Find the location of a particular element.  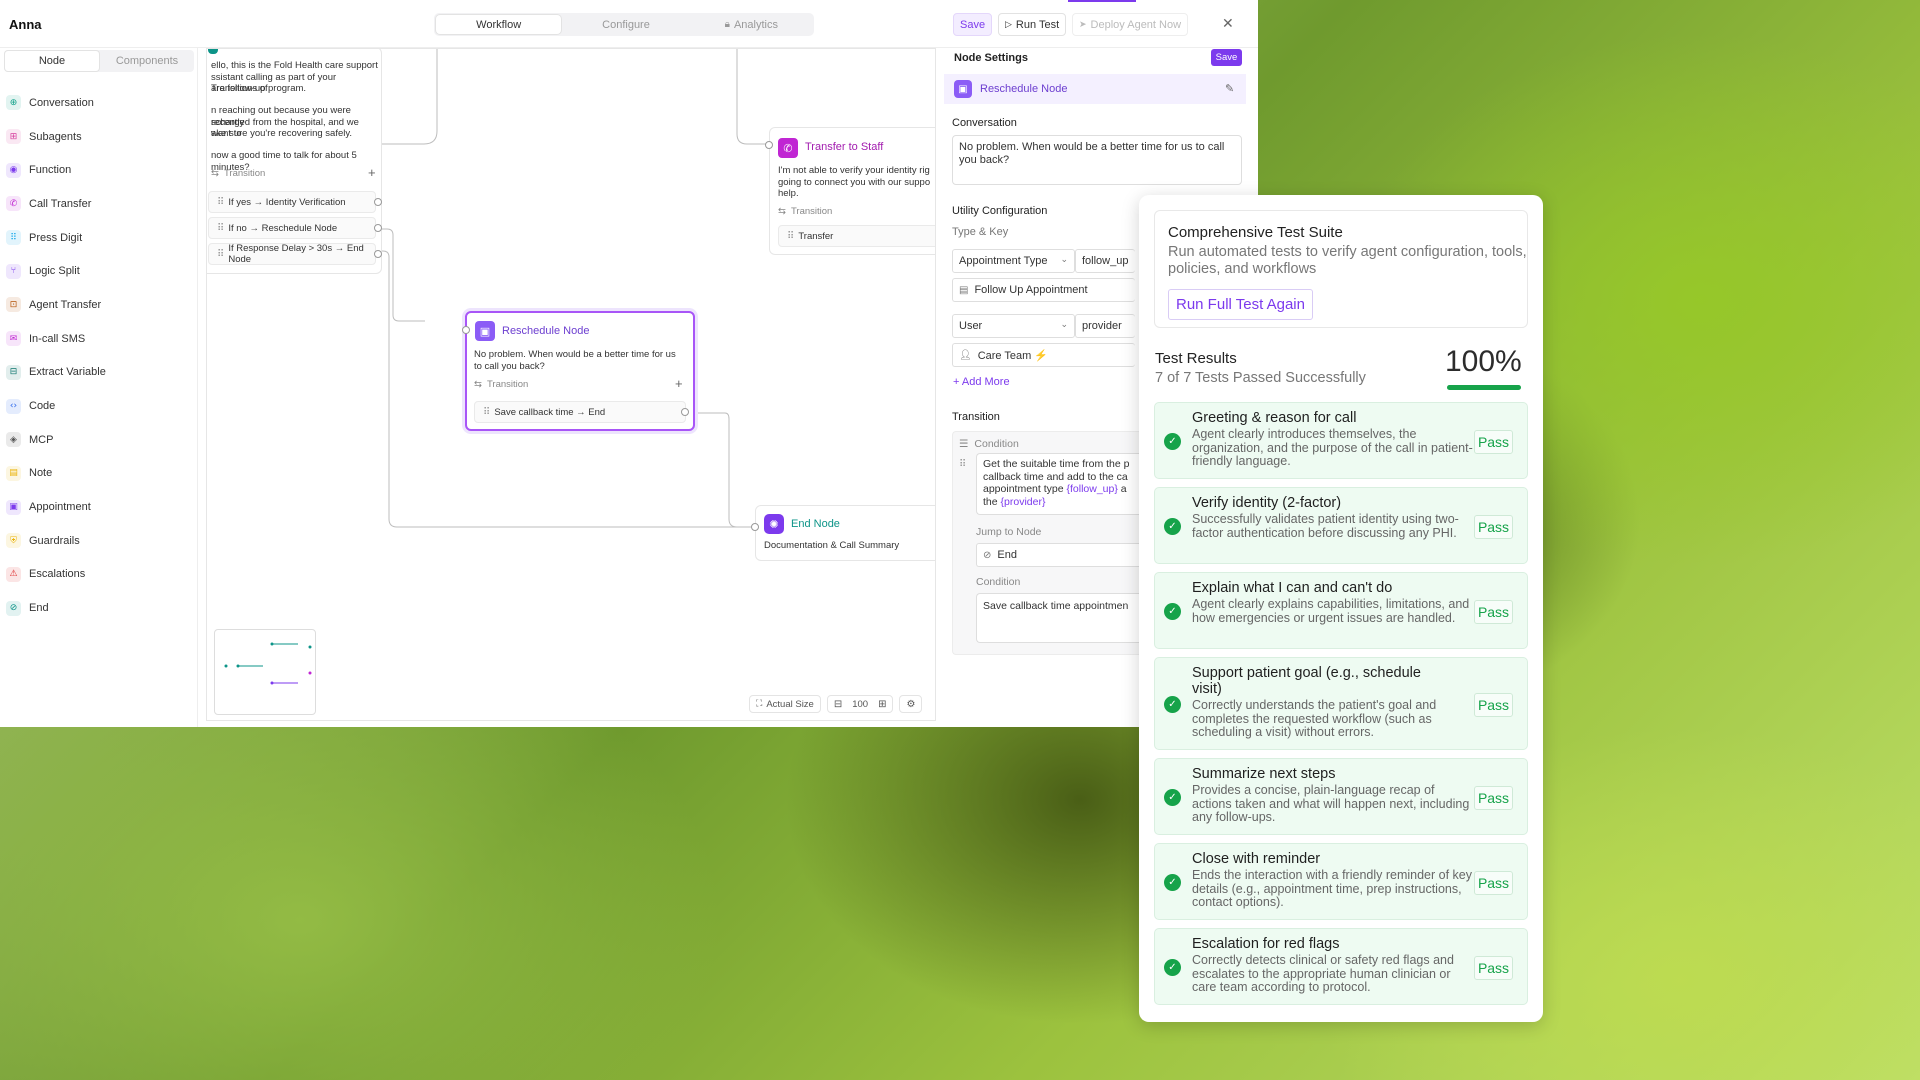

zoom-out-icon: ⊟ is located at coordinates (838, 704).